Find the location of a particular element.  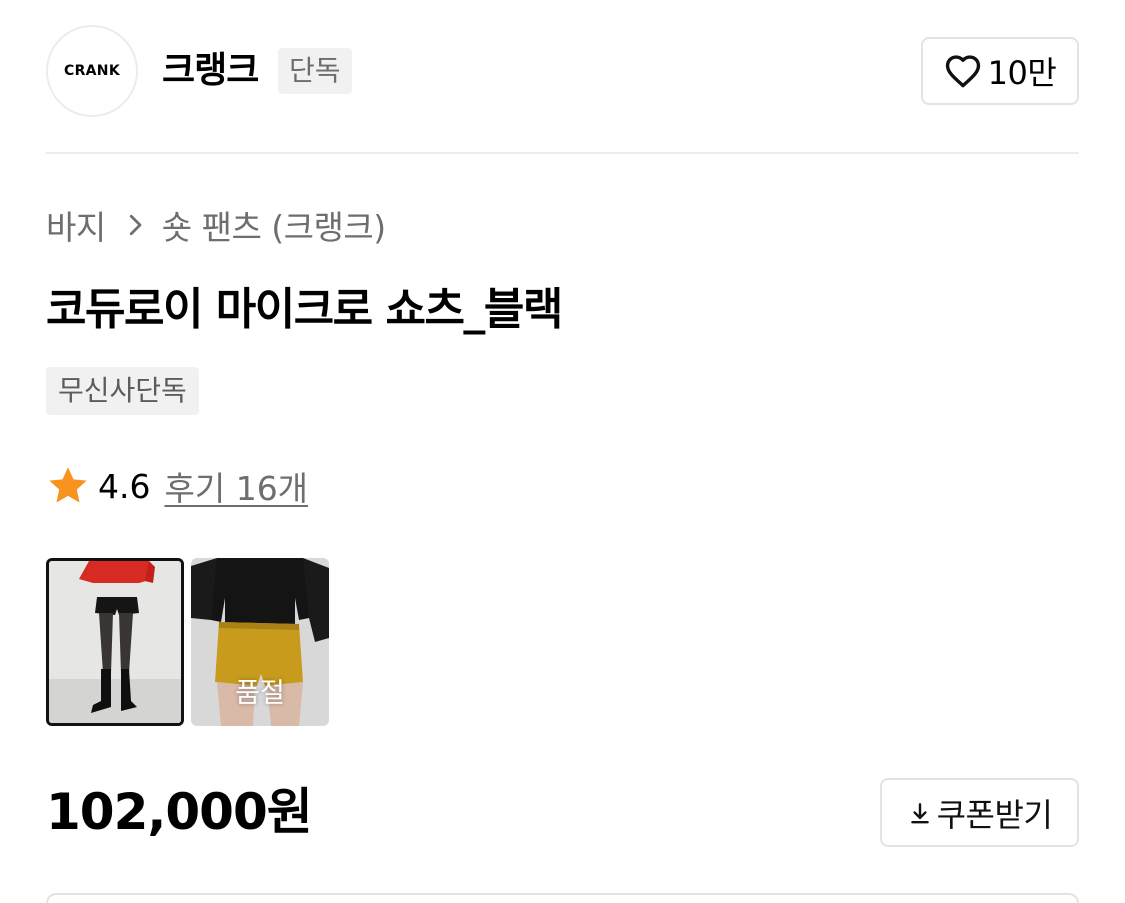

brand-name: 크랭크 is located at coordinates (210, 71).